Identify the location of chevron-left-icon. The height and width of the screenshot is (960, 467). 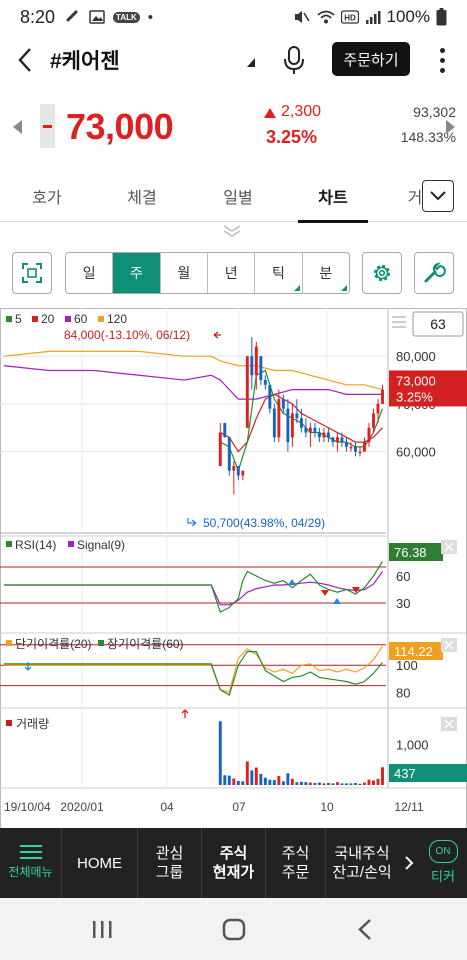
(24, 60).